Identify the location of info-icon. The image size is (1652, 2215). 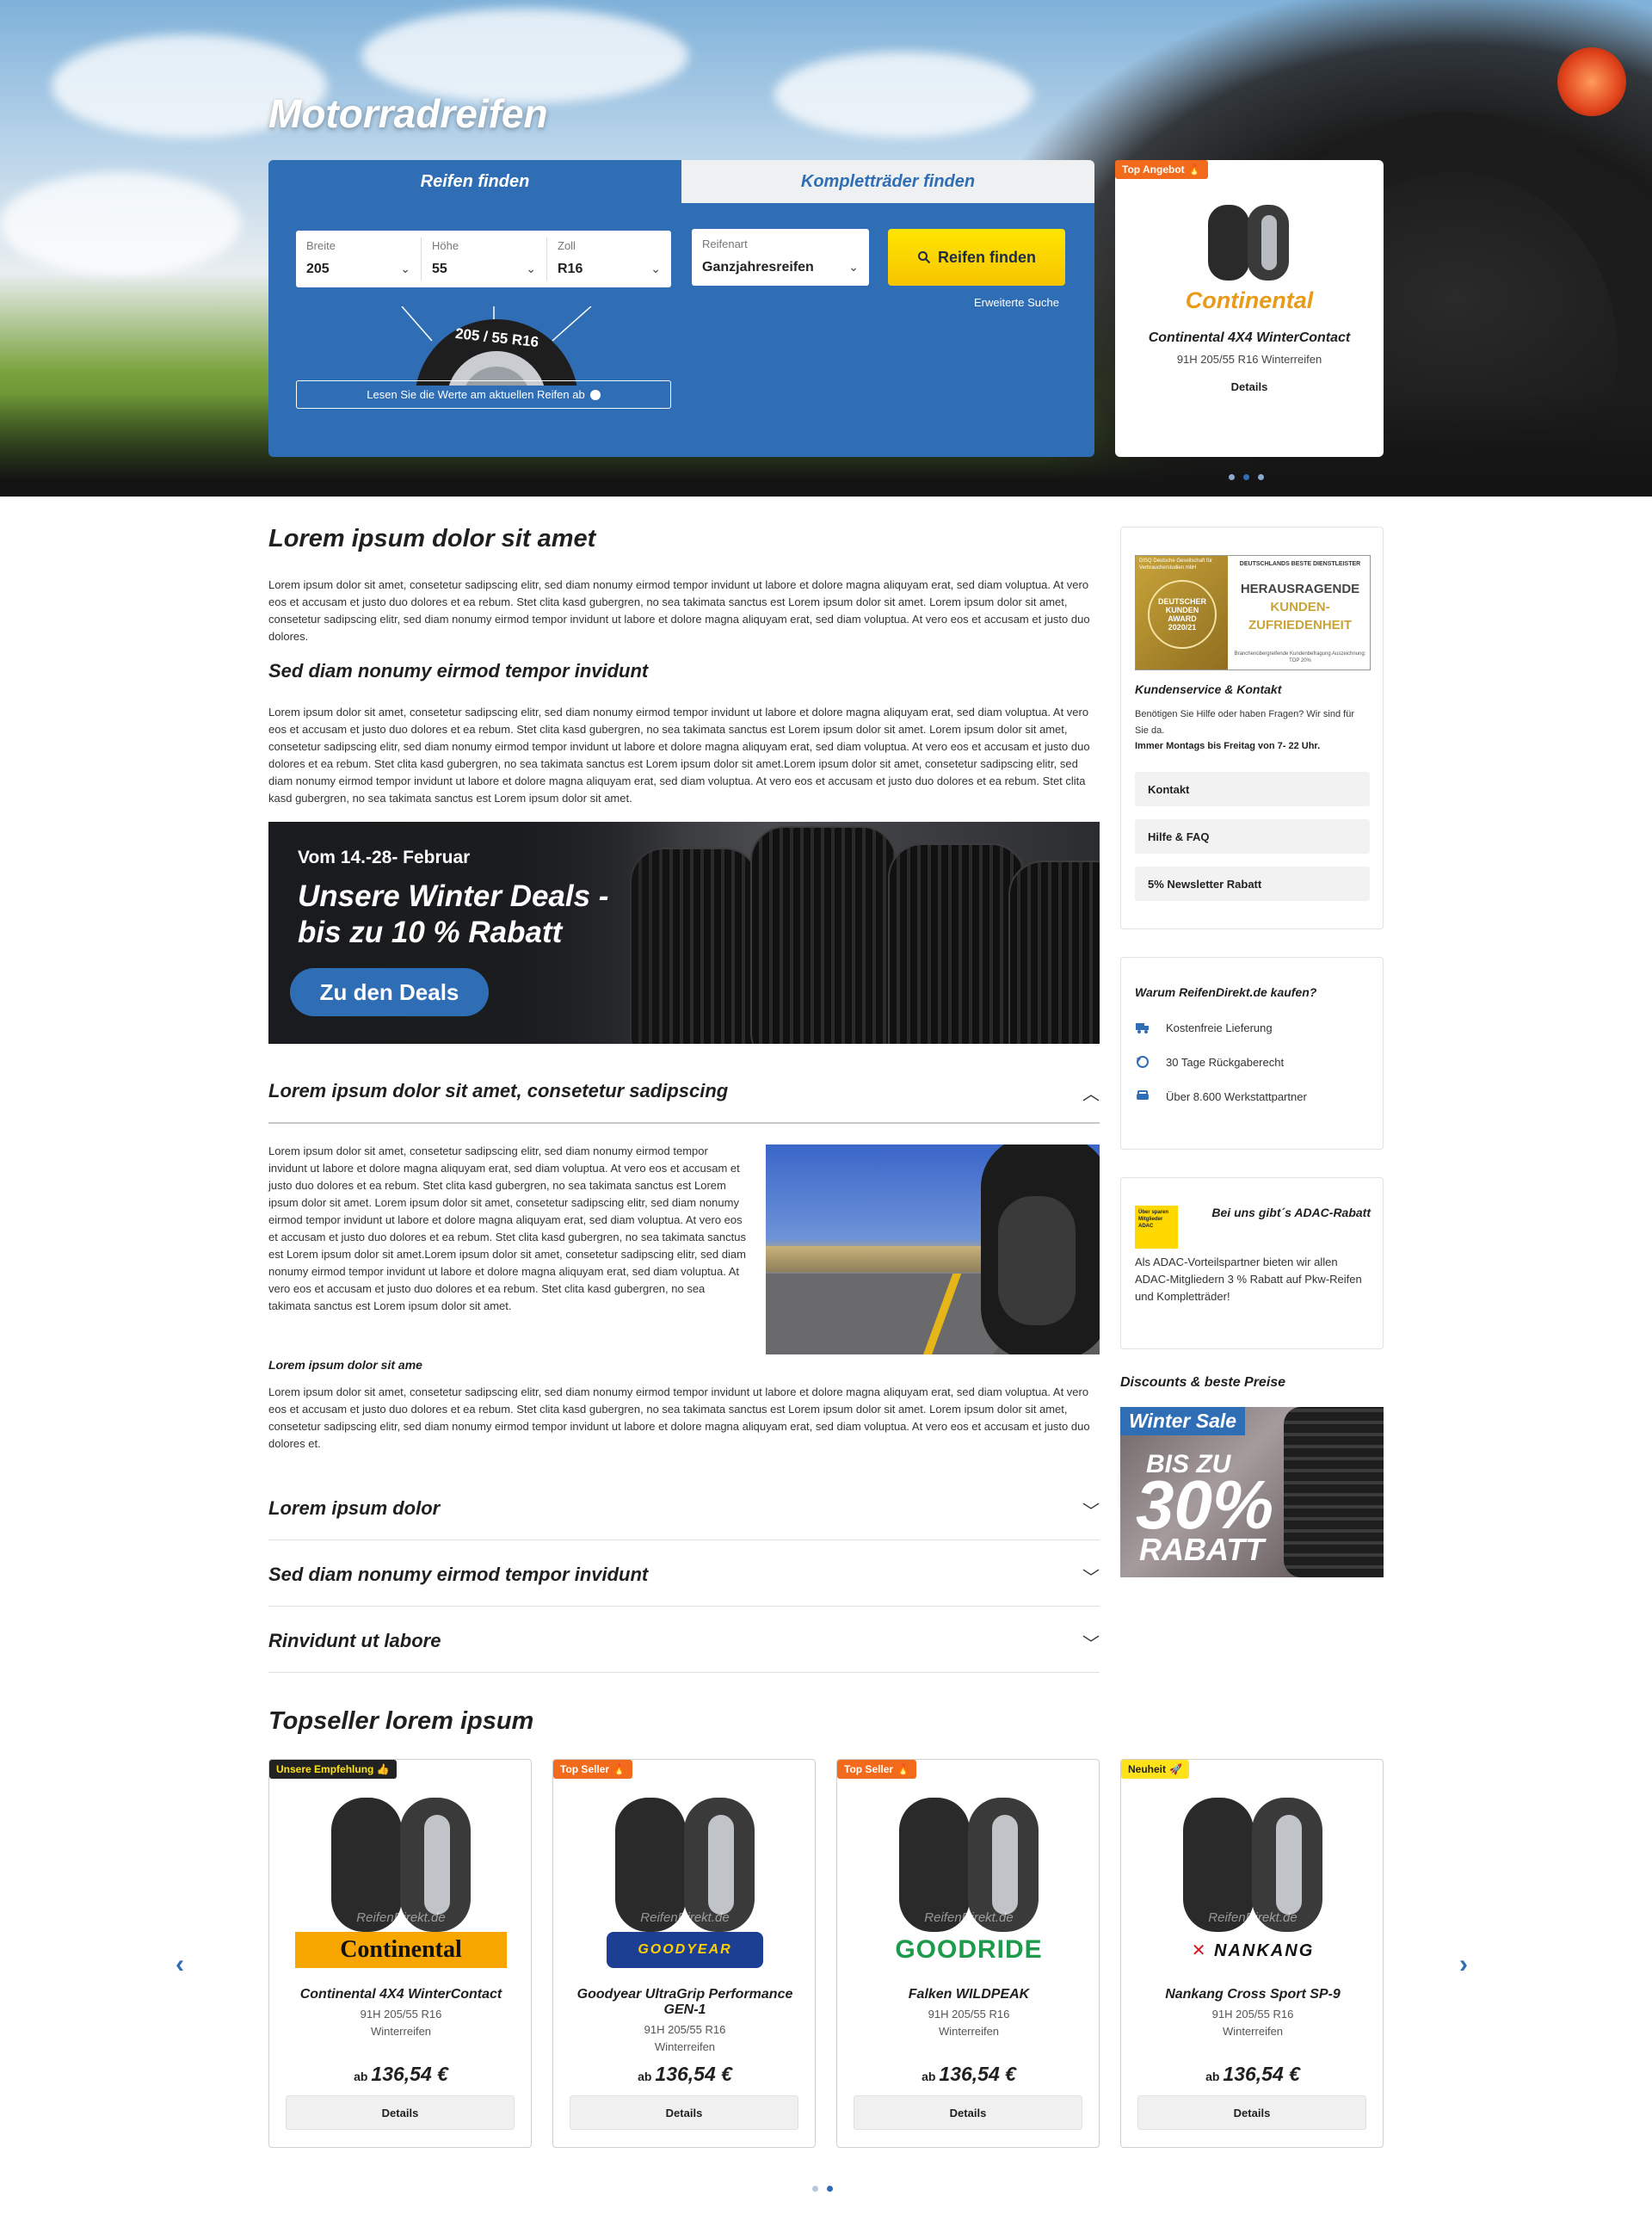
(595, 394).